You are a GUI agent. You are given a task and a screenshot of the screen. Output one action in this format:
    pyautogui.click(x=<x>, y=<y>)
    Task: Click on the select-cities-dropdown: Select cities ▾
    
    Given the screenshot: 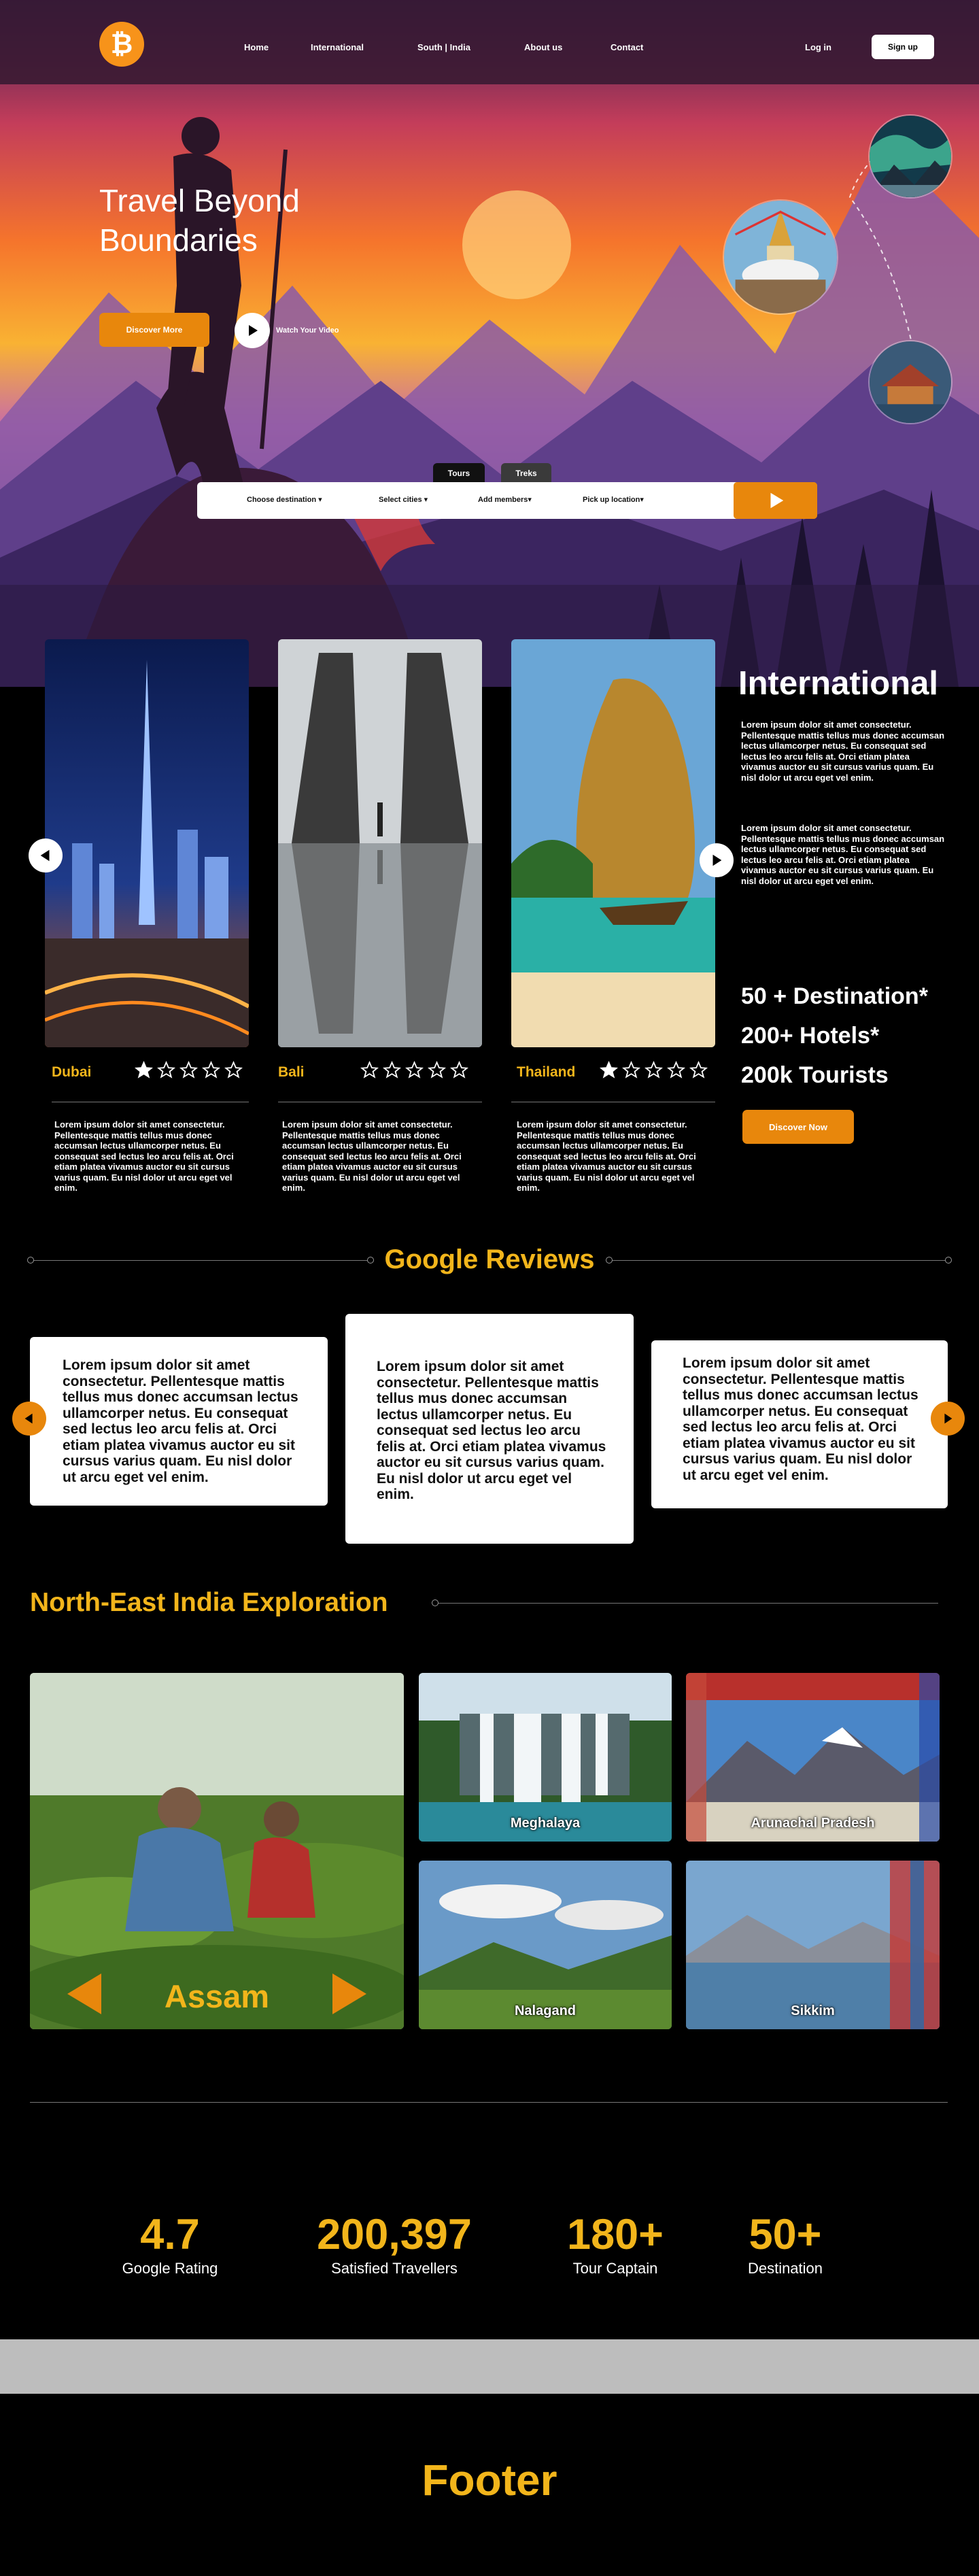 What is the action you would take?
    pyautogui.click(x=403, y=499)
    